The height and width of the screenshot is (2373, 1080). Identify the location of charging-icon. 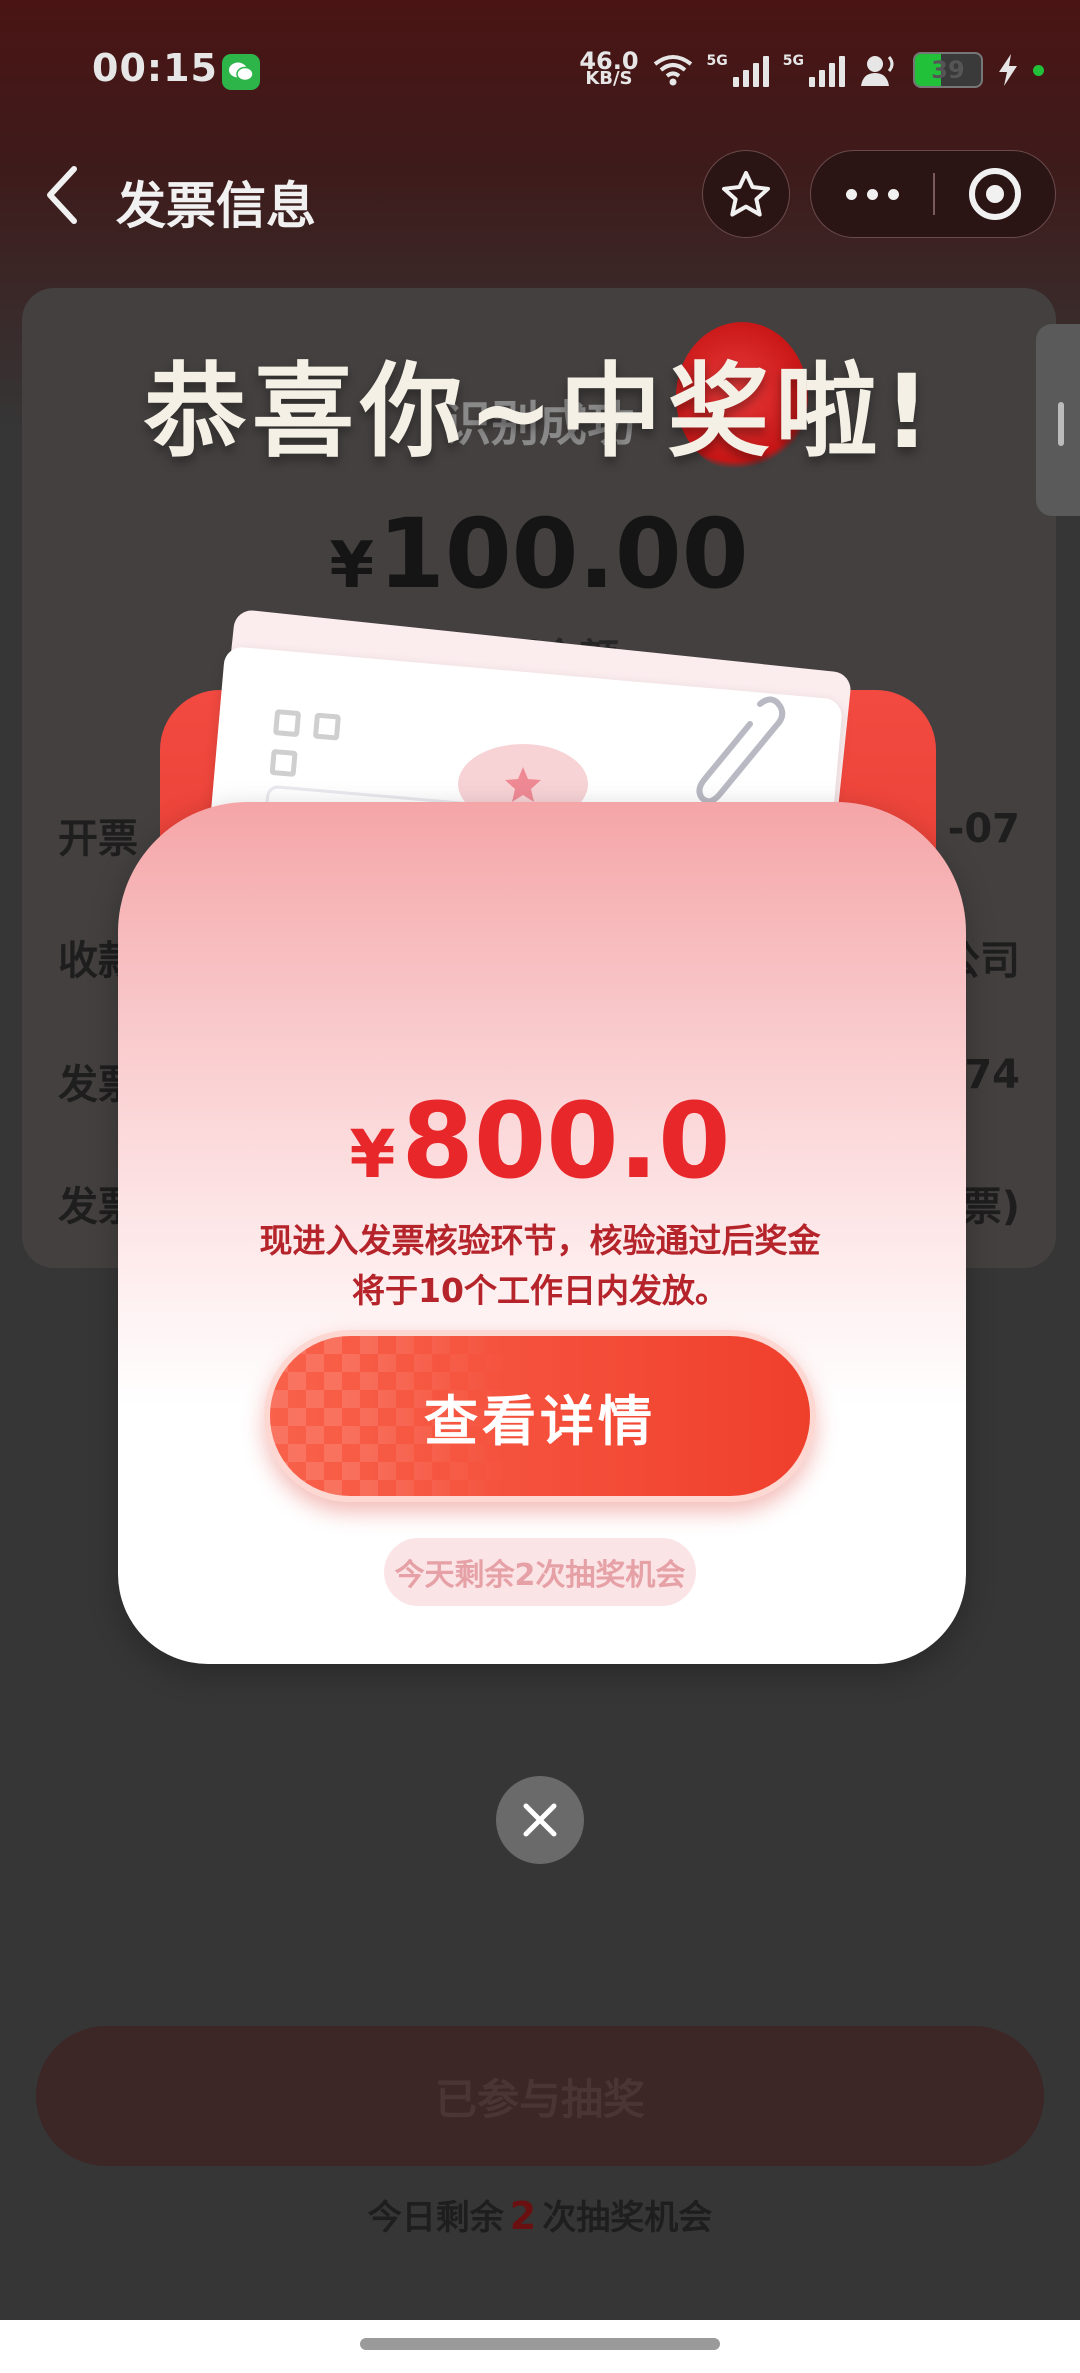
(1008, 70).